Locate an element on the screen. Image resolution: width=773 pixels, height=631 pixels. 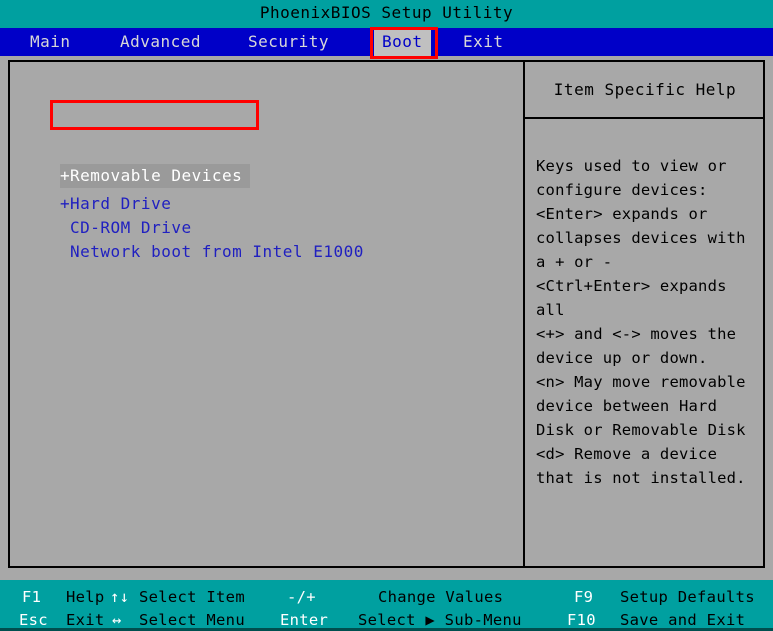
footer-action-label: Select Item is located at coordinates (192, 597).